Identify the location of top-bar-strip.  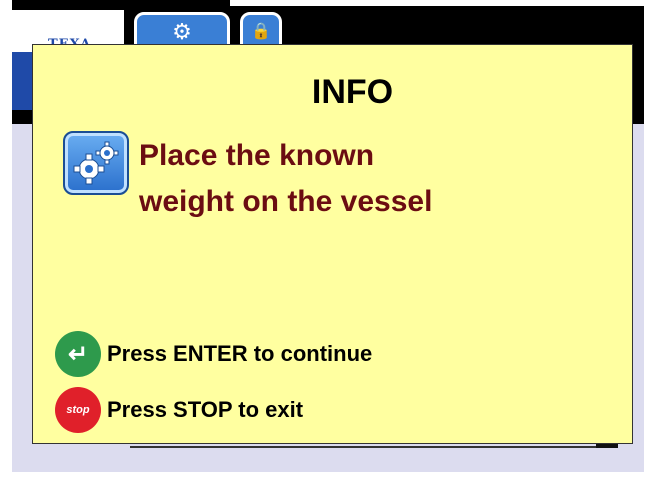
(437, 3).